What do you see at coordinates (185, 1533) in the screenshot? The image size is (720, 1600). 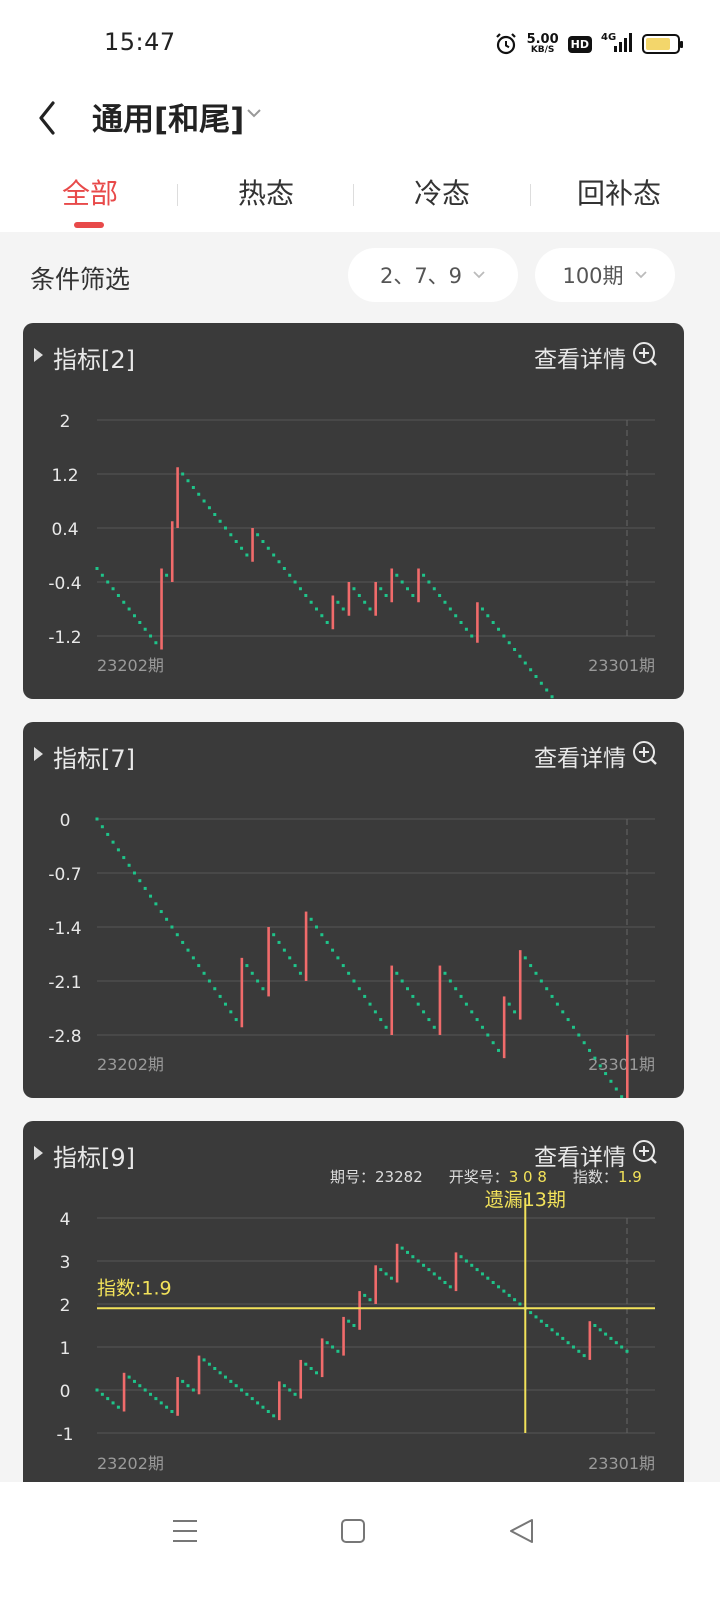 I see `menu-icon` at bounding box center [185, 1533].